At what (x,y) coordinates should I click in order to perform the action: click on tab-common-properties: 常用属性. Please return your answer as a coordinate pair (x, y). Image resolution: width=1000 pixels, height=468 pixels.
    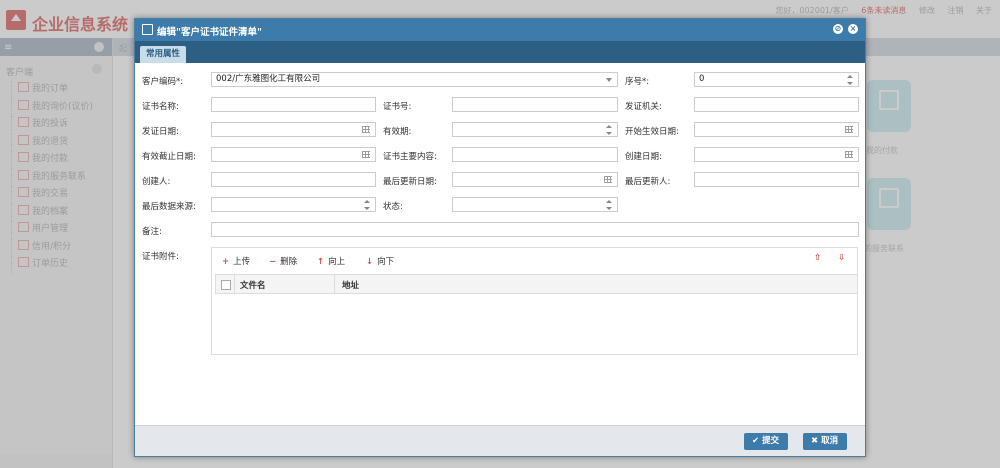
    Looking at the image, I should click on (163, 54).